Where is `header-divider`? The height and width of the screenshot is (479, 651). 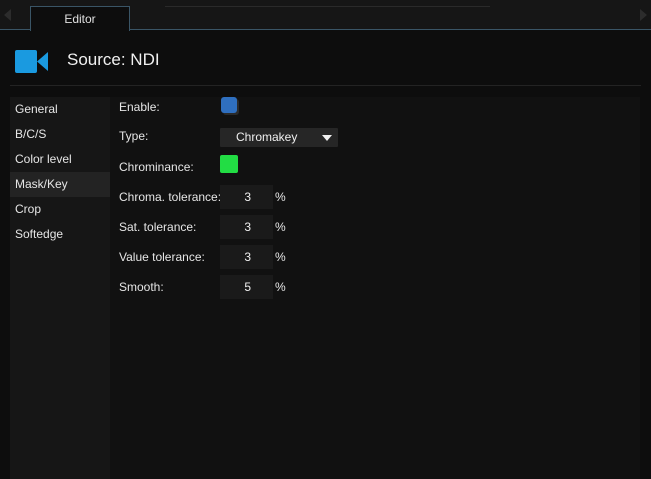
header-divider is located at coordinates (325, 85).